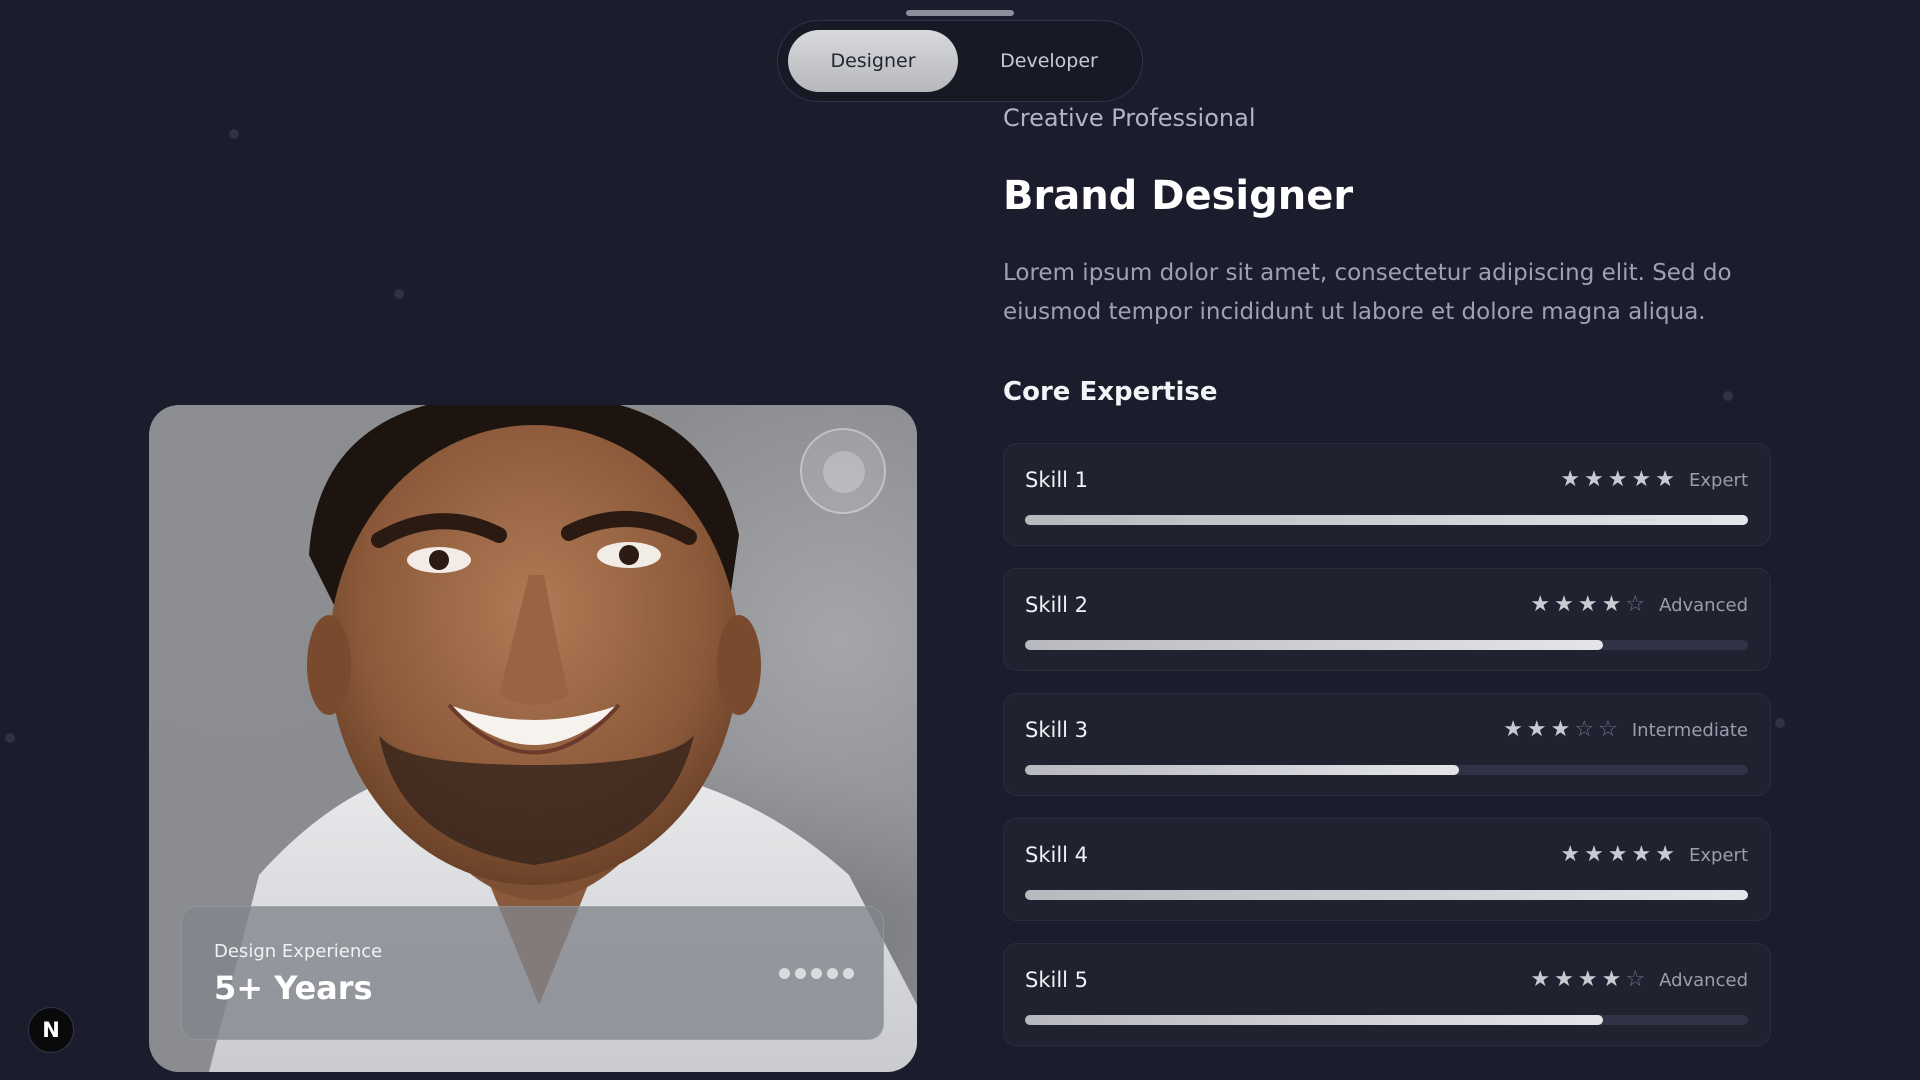 The image size is (1920, 1080). What do you see at coordinates (1387, 744) in the screenshot?
I see `skill-card: Skill 3 ★ ★ ★ ☆ ☆ Intermediate` at bounding box center [1387, 744].